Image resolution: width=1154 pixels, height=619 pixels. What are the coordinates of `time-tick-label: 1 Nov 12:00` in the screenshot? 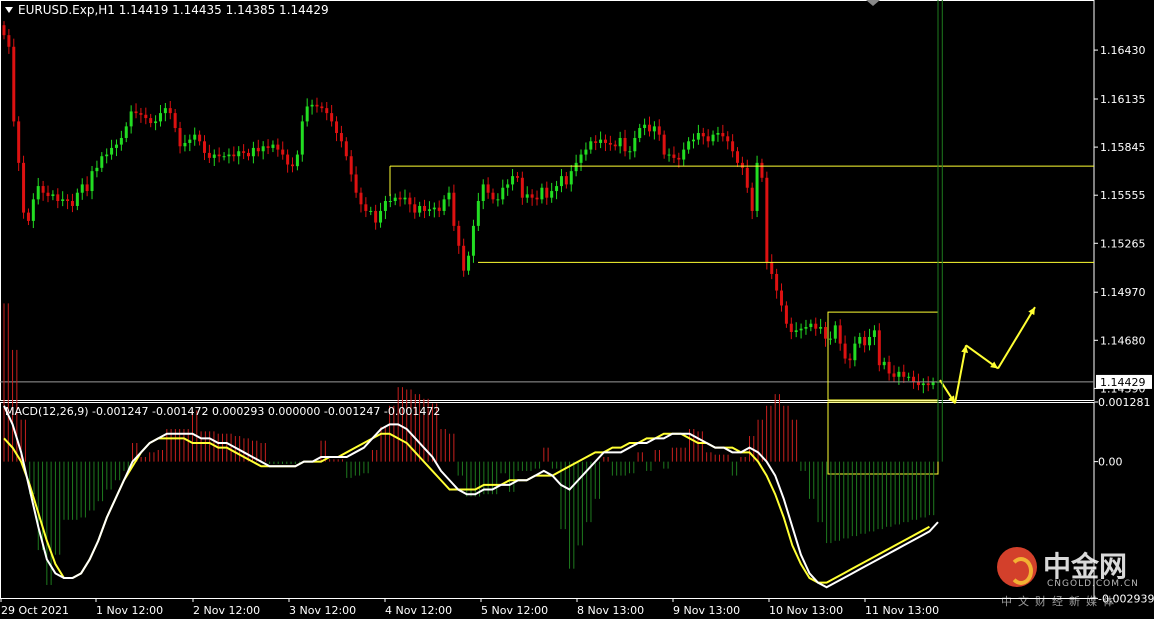 It's located at (129, 610).